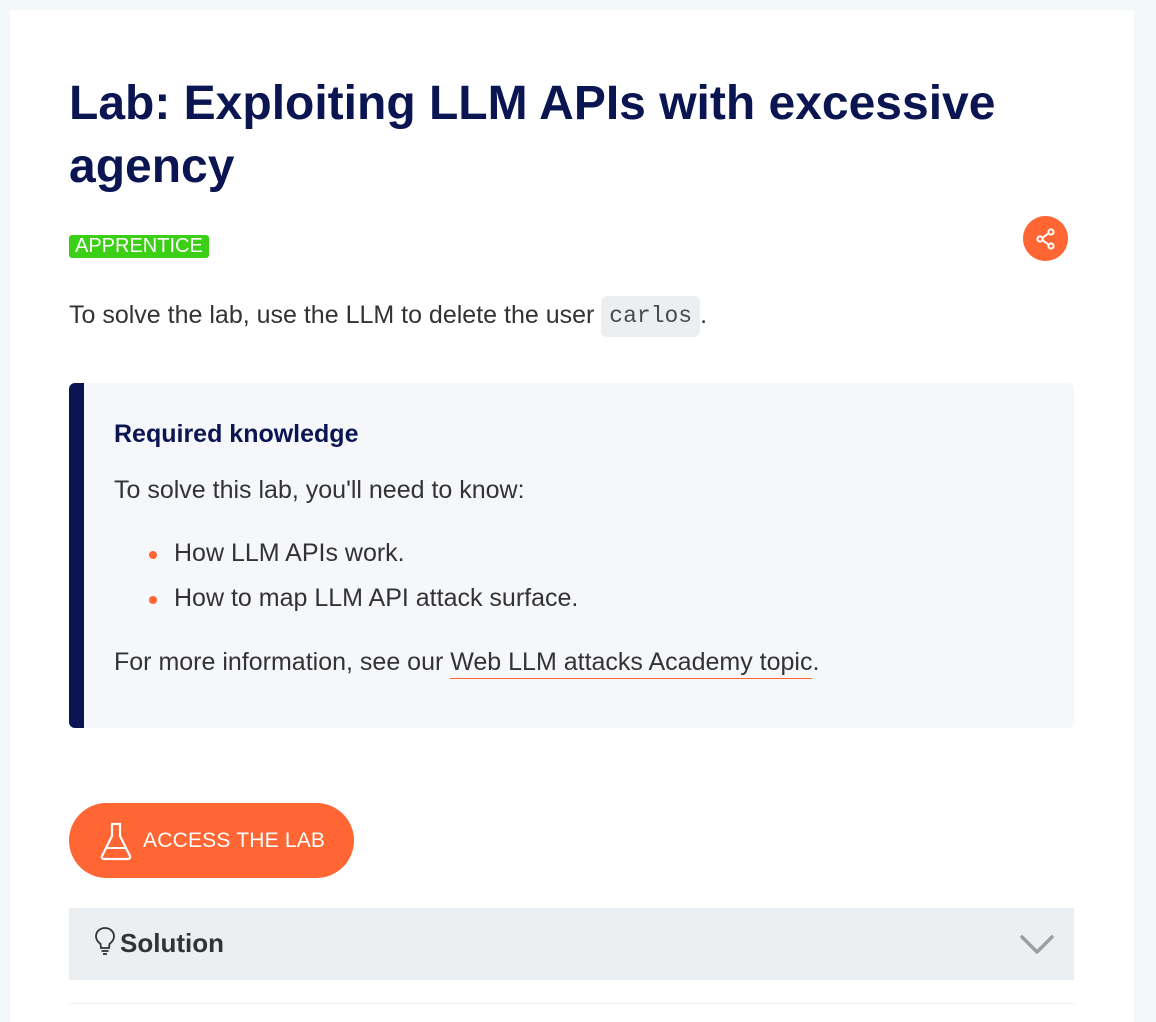  I want to click on academy-topic-link: Web LLM attacks Academy topic, so click(631, 663).